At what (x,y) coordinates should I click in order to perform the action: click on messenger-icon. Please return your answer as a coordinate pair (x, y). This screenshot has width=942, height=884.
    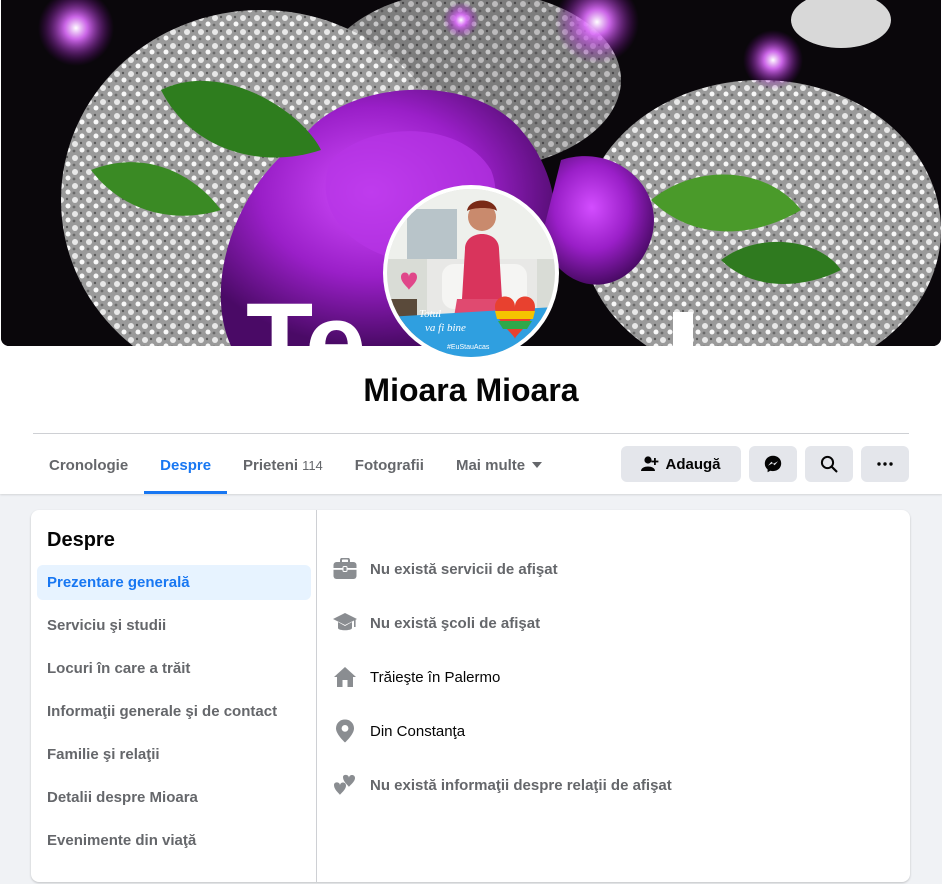
    Looking at the image, I should click on (773, 464).